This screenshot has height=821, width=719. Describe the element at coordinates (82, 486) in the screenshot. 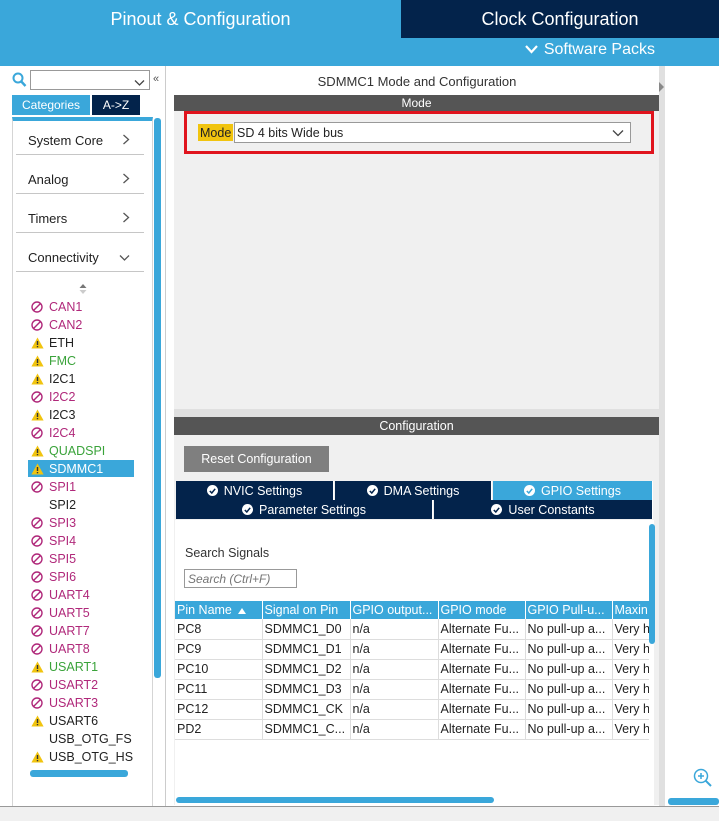

I see `peripheral-item-spi1: SPI1` at that location.